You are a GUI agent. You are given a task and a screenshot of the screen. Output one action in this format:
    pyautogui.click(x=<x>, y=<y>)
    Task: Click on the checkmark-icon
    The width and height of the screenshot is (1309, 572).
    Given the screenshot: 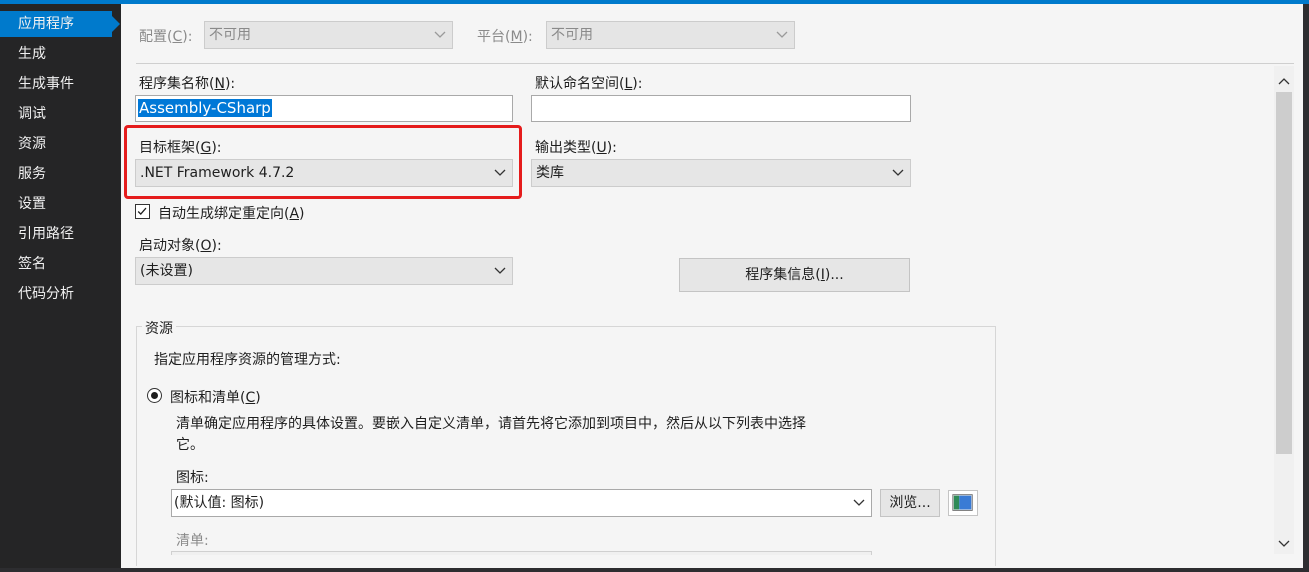 What is the action you would take?
    pyautogui.click(x=142, y=211)
    